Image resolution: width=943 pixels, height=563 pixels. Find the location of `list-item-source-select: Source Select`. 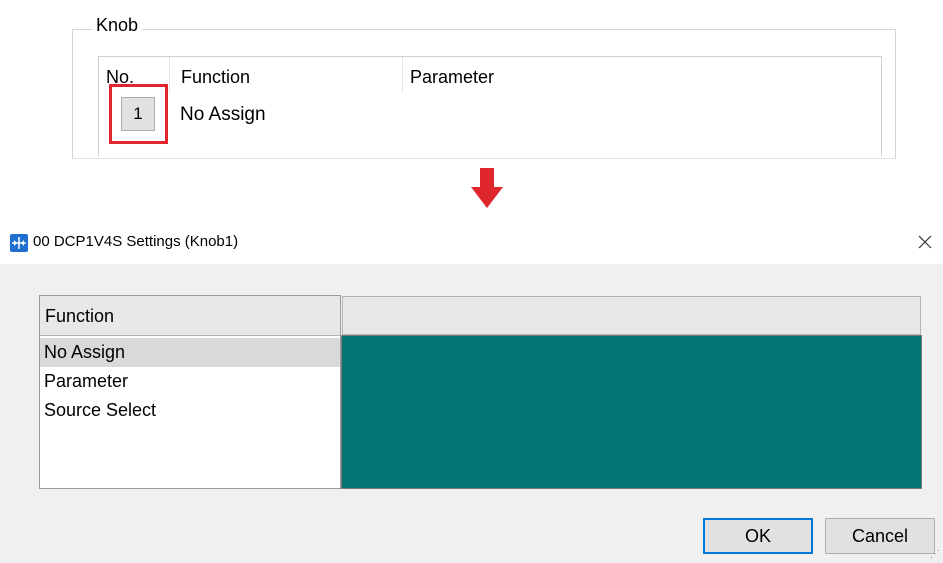

list-item-source-select: Source Select is located at coordinates (190, 410).